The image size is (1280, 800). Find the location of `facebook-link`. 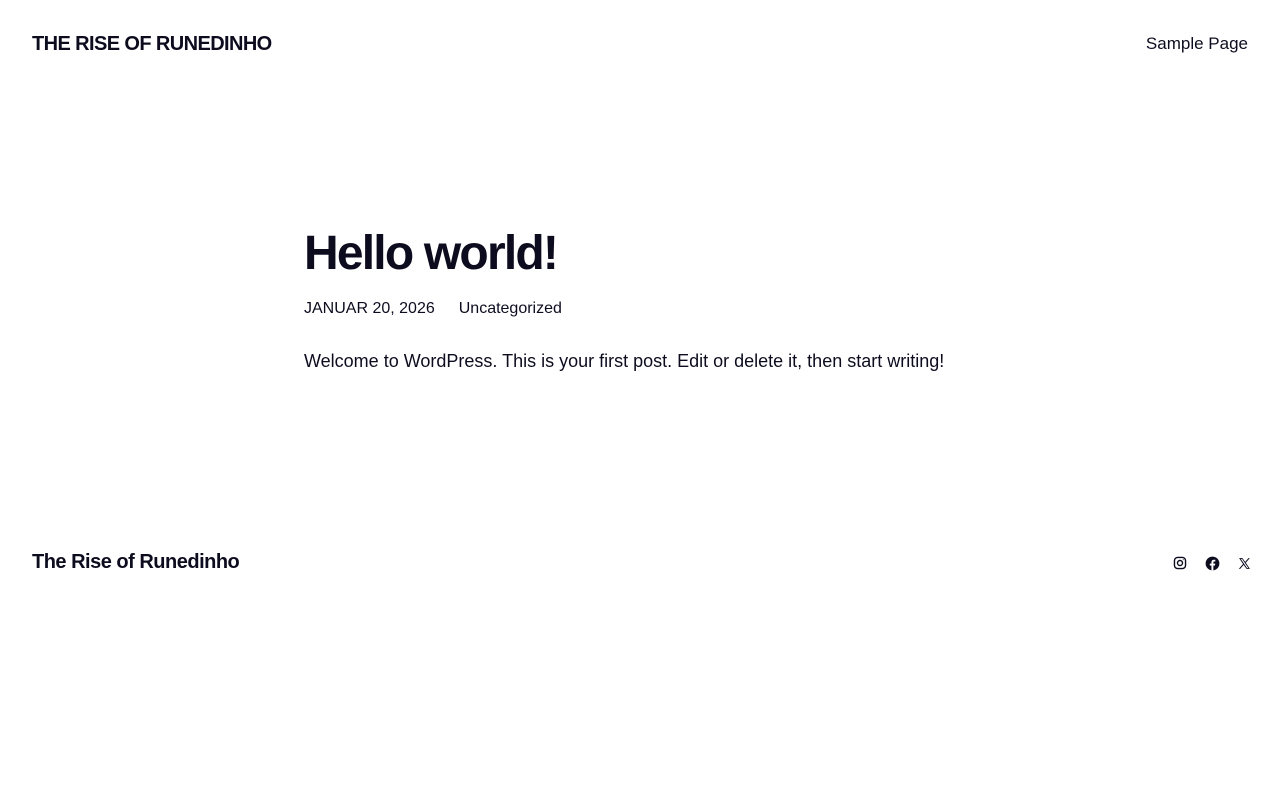

facebook-link is located at coordinates (1212, 563).